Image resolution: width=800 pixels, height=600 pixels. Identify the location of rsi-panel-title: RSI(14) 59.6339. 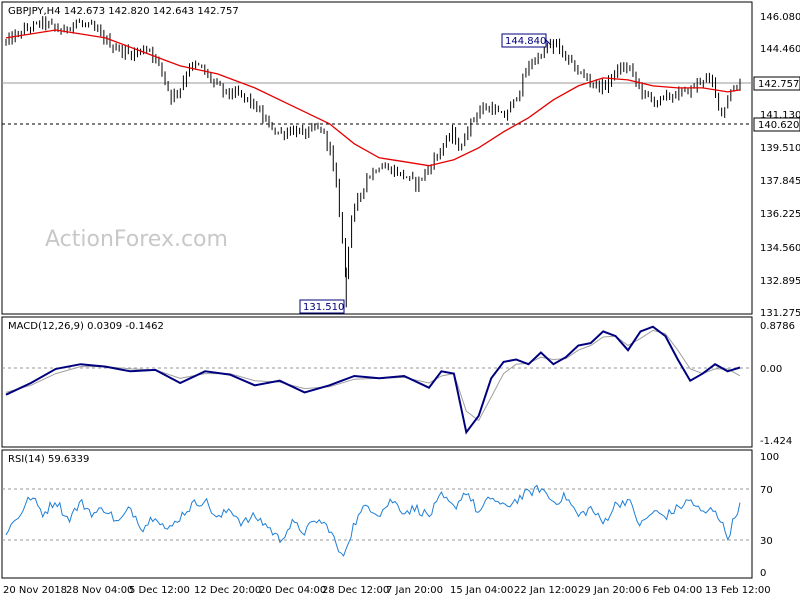
(48, 459).